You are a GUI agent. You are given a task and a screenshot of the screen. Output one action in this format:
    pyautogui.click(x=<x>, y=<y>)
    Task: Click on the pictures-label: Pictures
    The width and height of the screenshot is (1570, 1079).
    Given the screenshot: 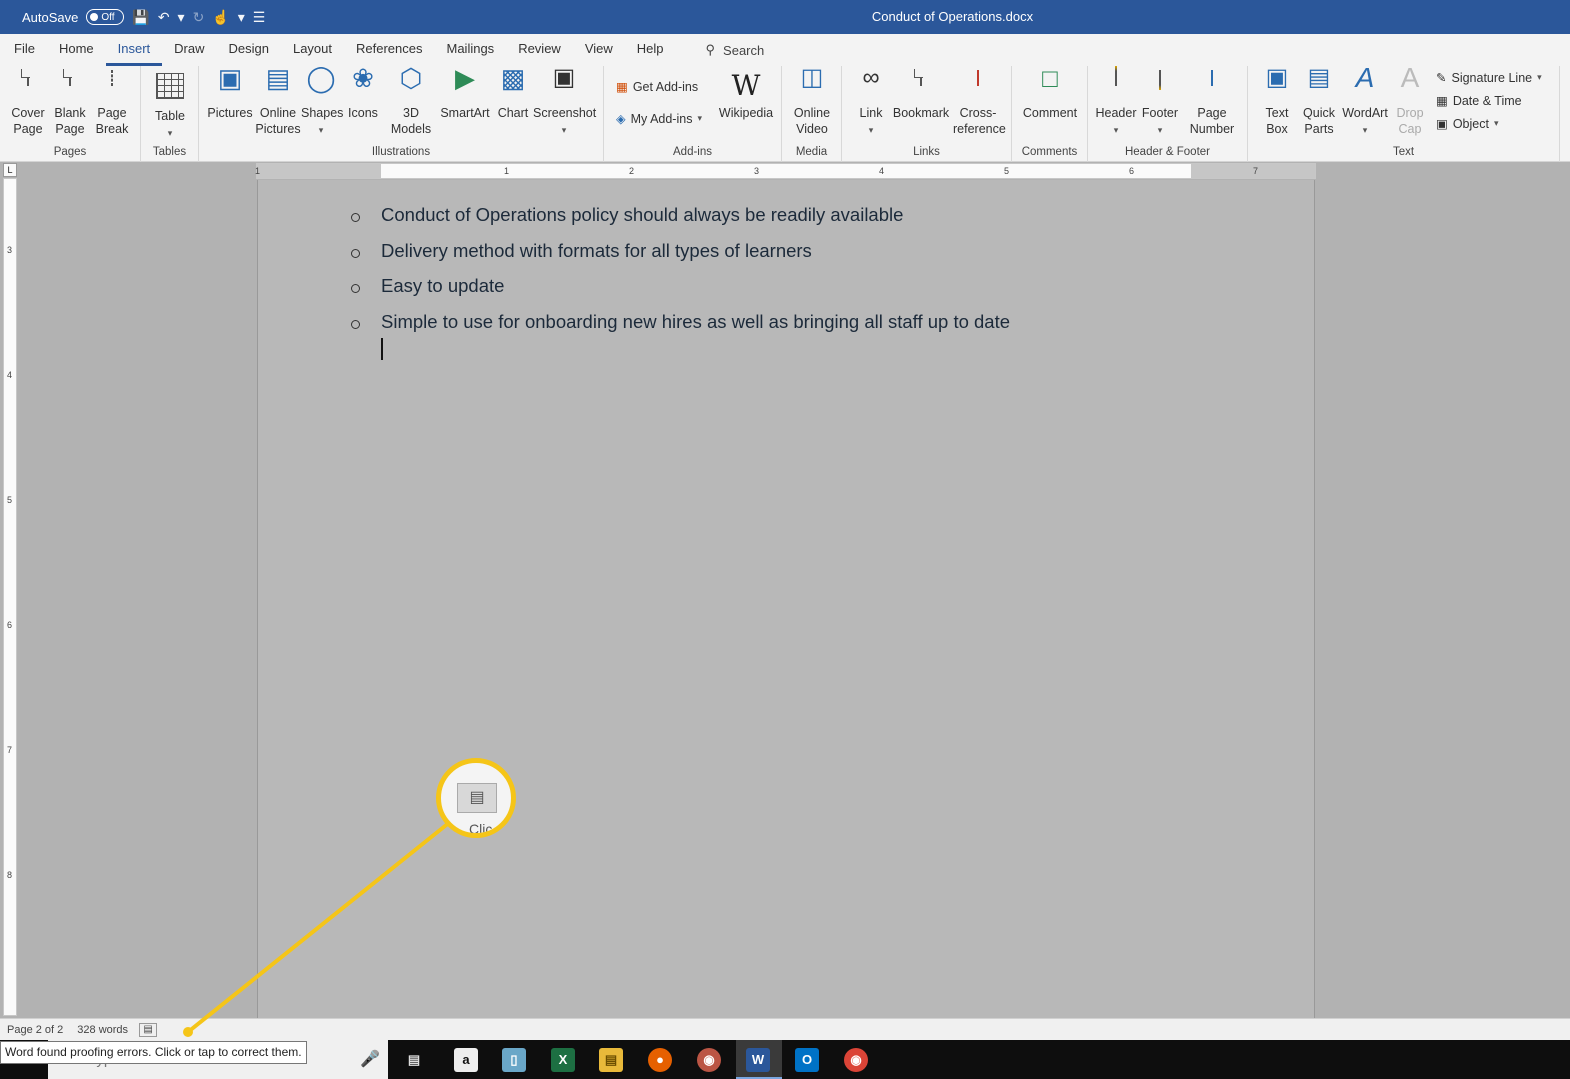 What is the action you would take?
    pyautogui.click(x=230, y=113)
    